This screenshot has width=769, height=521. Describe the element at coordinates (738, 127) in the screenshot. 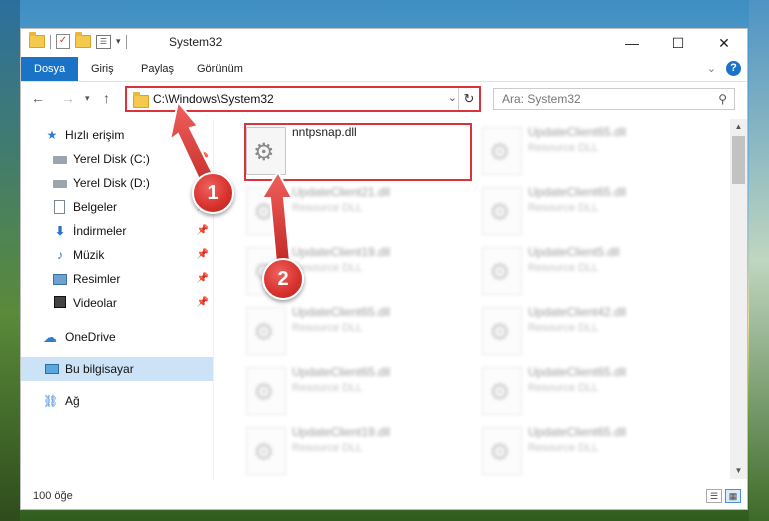

I see `scroll-up-arrow-icon: ▲` at that location.